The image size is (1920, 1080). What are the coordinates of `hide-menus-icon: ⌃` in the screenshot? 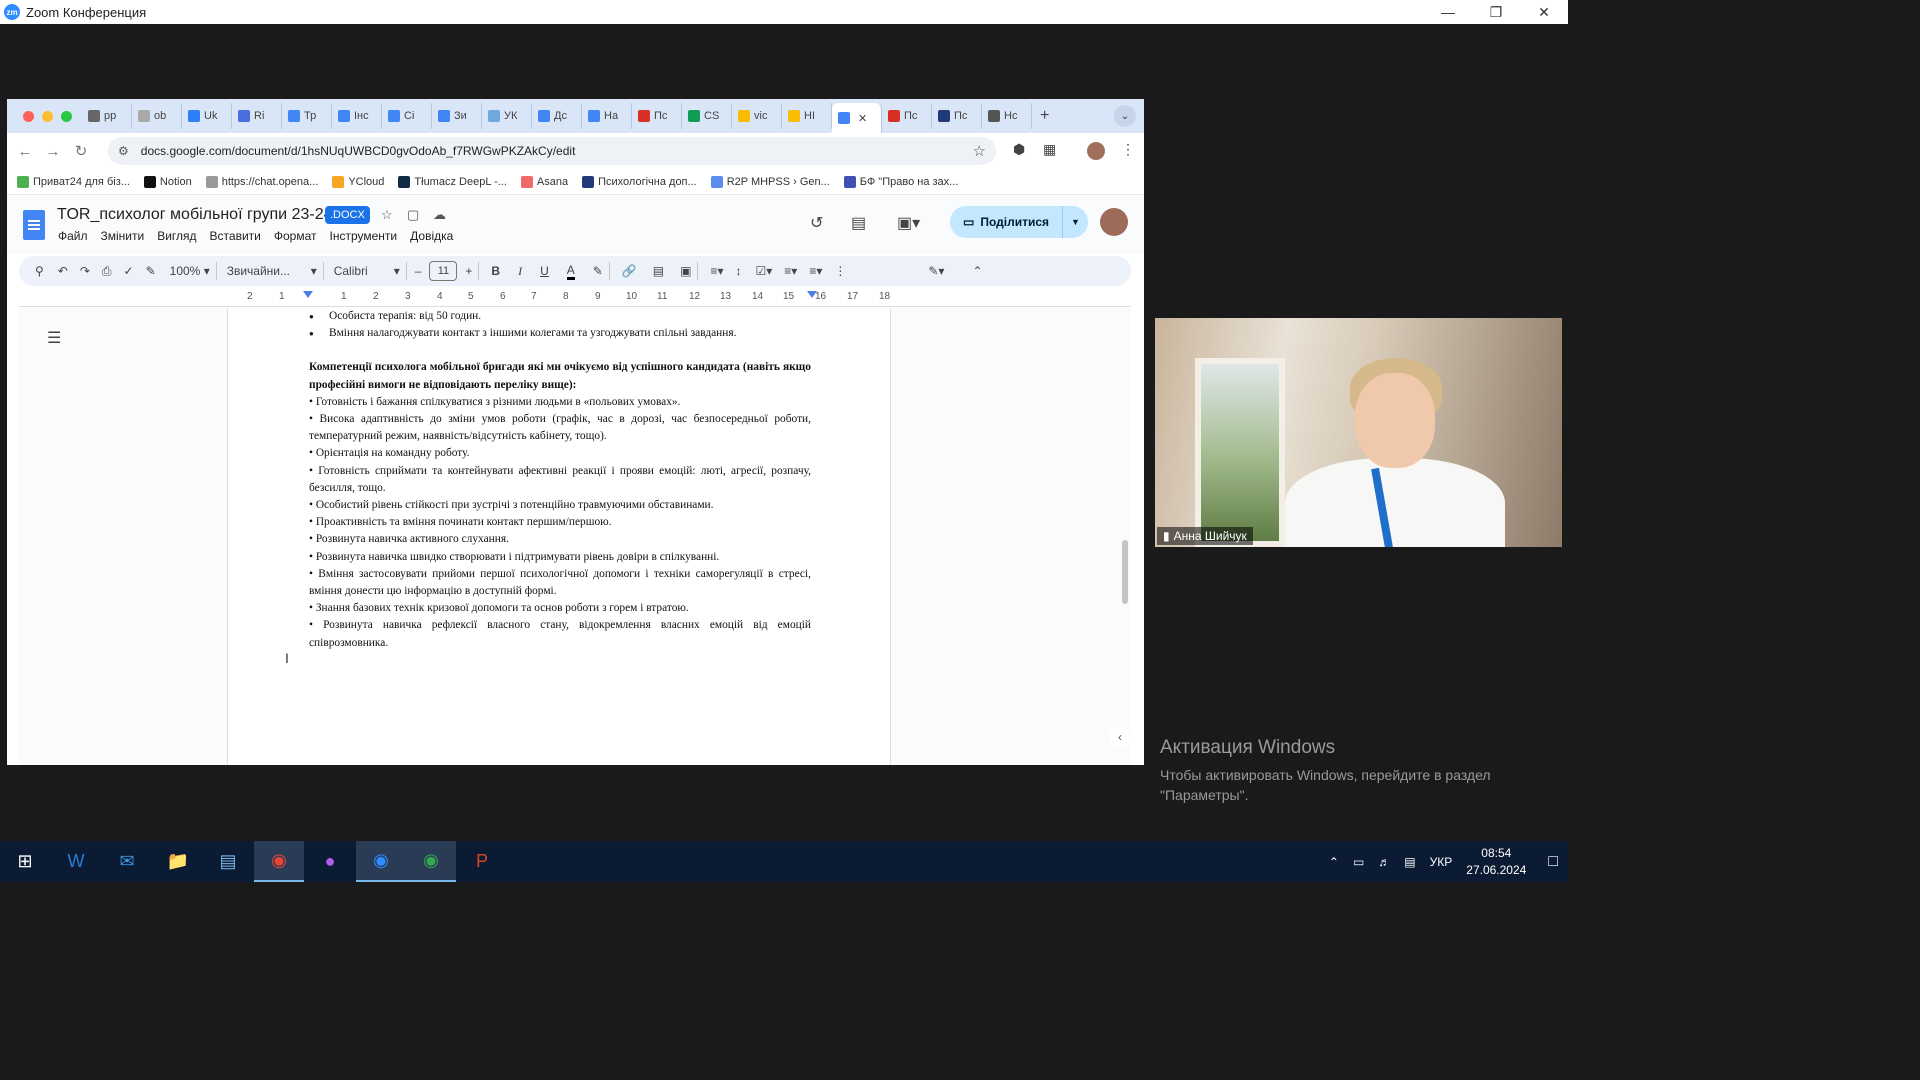 It's located at (977, 271).